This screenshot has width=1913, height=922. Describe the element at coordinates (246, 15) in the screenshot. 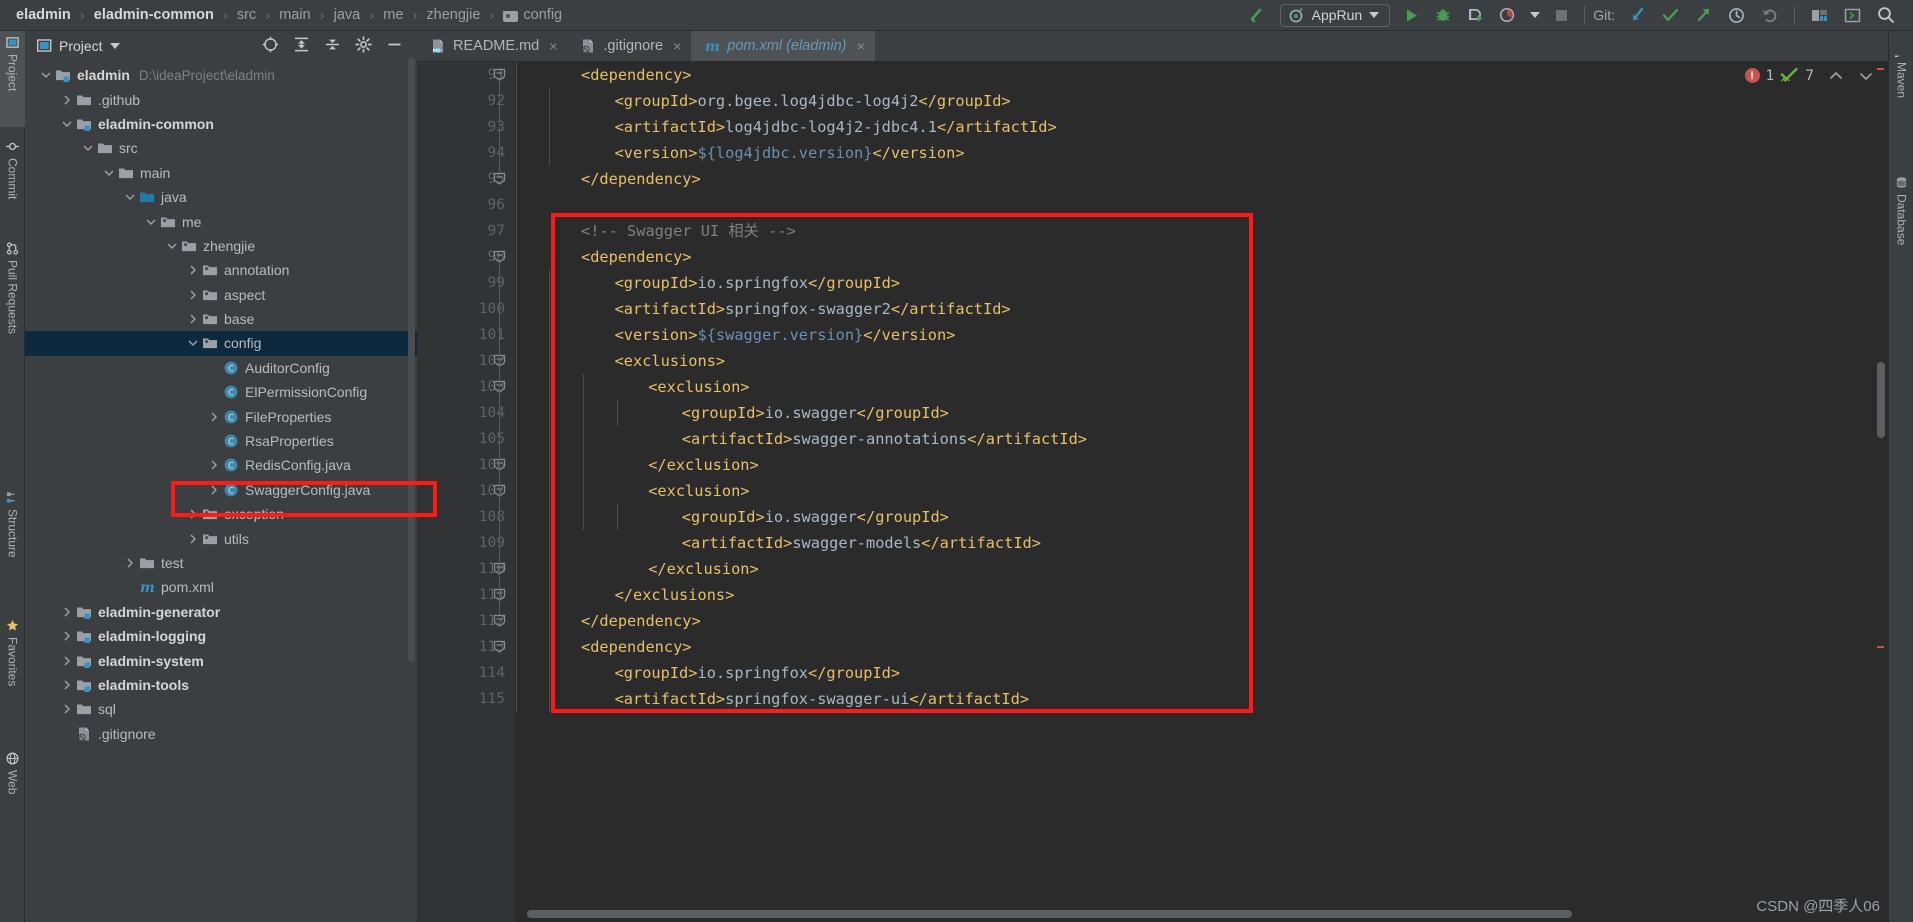

I see `breadcrumb-item-src: src` at that location.